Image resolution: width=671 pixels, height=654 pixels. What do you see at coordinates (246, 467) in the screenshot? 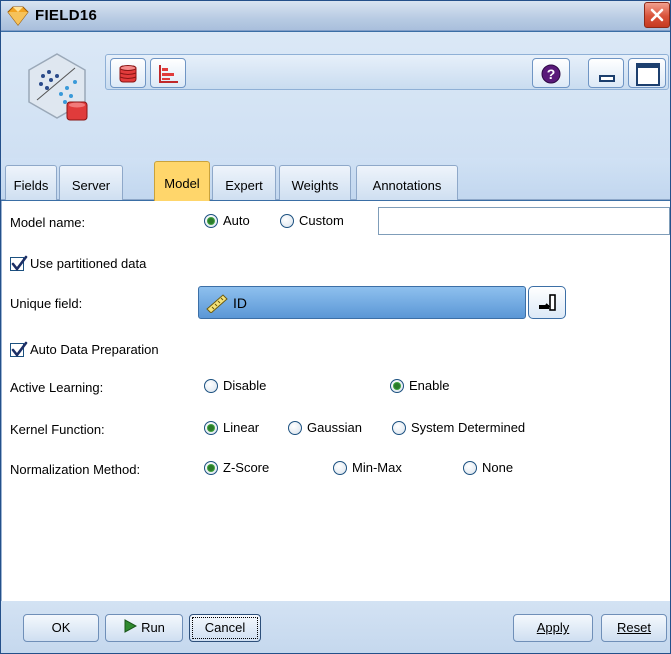
I see `zscore-label: Z-Score` at bounding box center [246, 467].